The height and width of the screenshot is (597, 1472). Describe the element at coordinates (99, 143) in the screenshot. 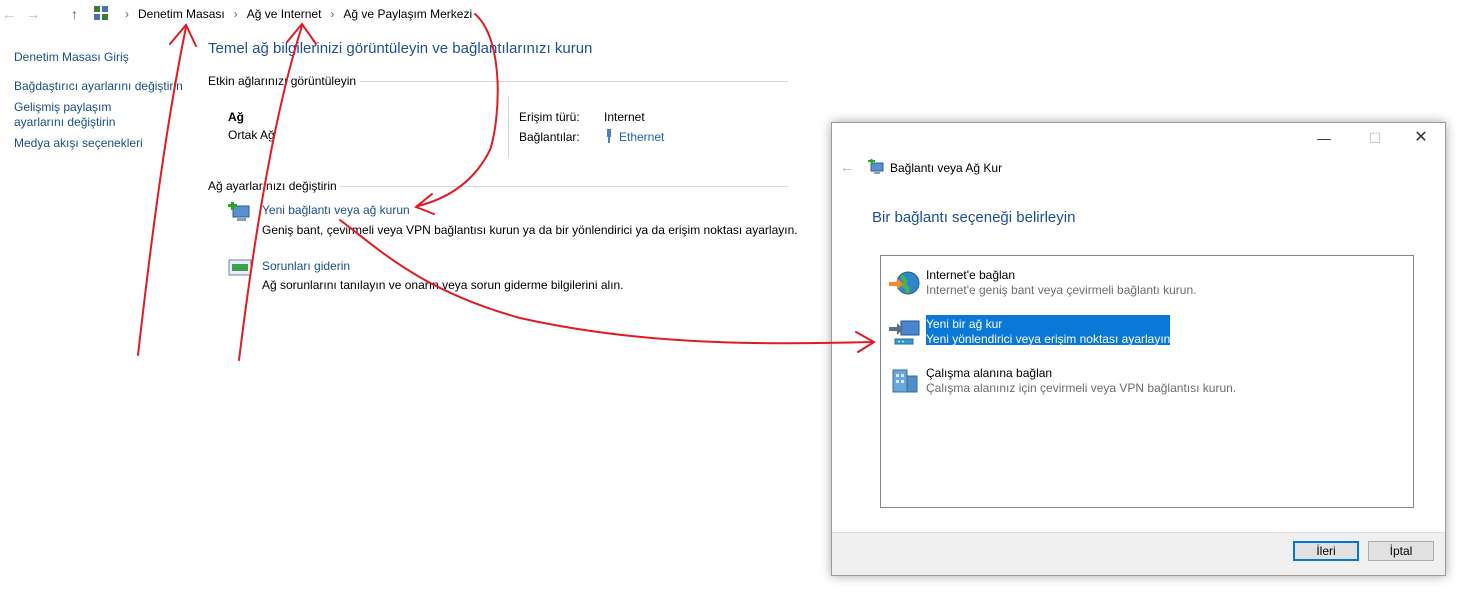

I see `left-link-media-streaming: Medya akışı seçenekleri` at that location.